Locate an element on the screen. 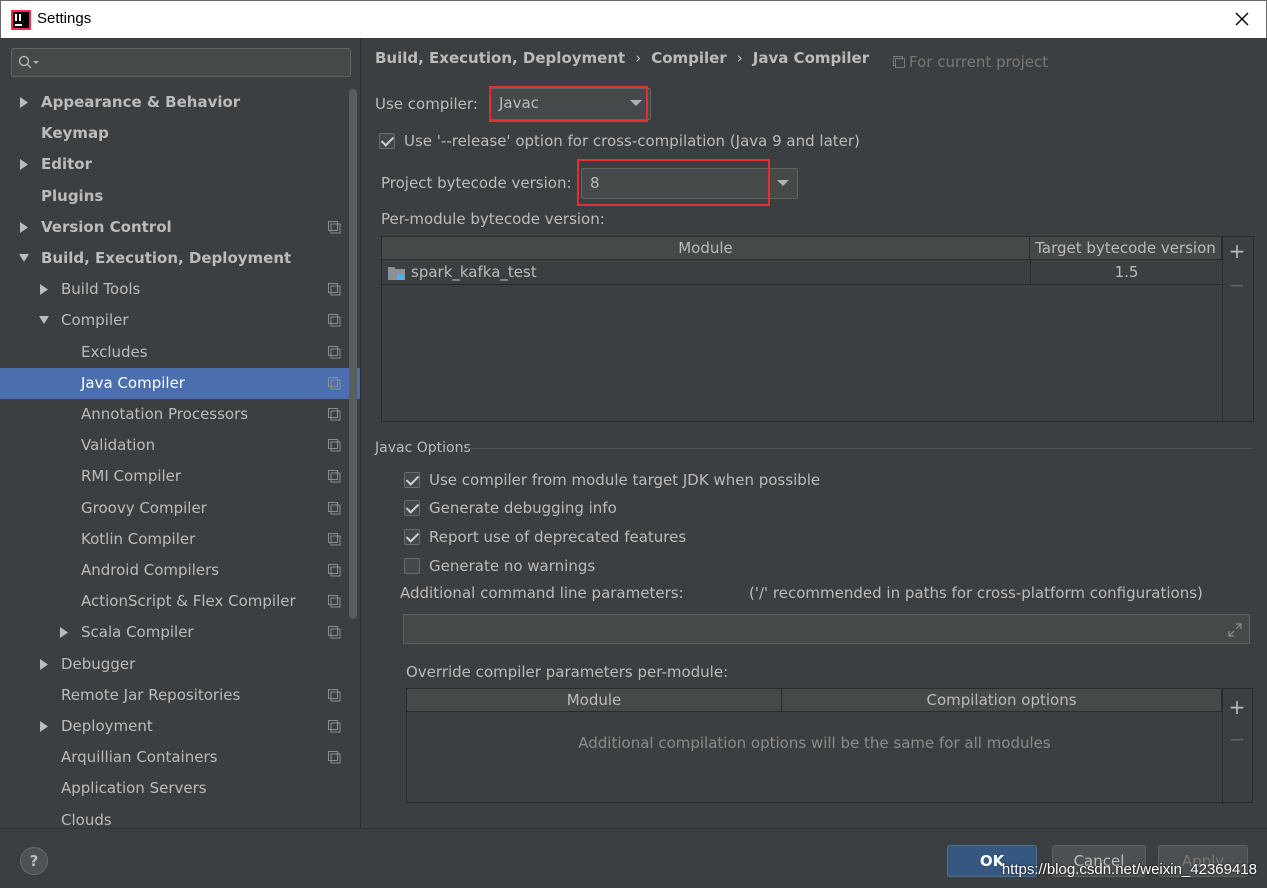 The height and width of the screenshot is (888, 1267). sidebar-item-actionscript-flex-compiler: ActionScript & Flex Compiler is located at coordinates (173, 601).